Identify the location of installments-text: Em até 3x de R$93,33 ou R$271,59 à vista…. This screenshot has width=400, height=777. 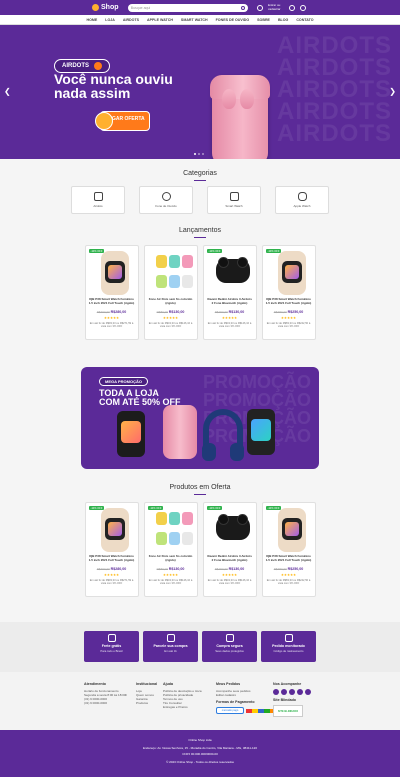
(111, 582).